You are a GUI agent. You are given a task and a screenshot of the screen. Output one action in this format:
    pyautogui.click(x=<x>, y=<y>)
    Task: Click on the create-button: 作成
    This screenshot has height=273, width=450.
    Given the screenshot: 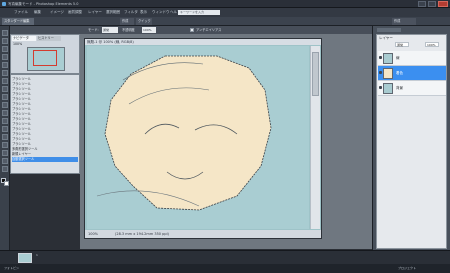 What is the action you would take?
    pyautogui.click(x=127, y=21)
    